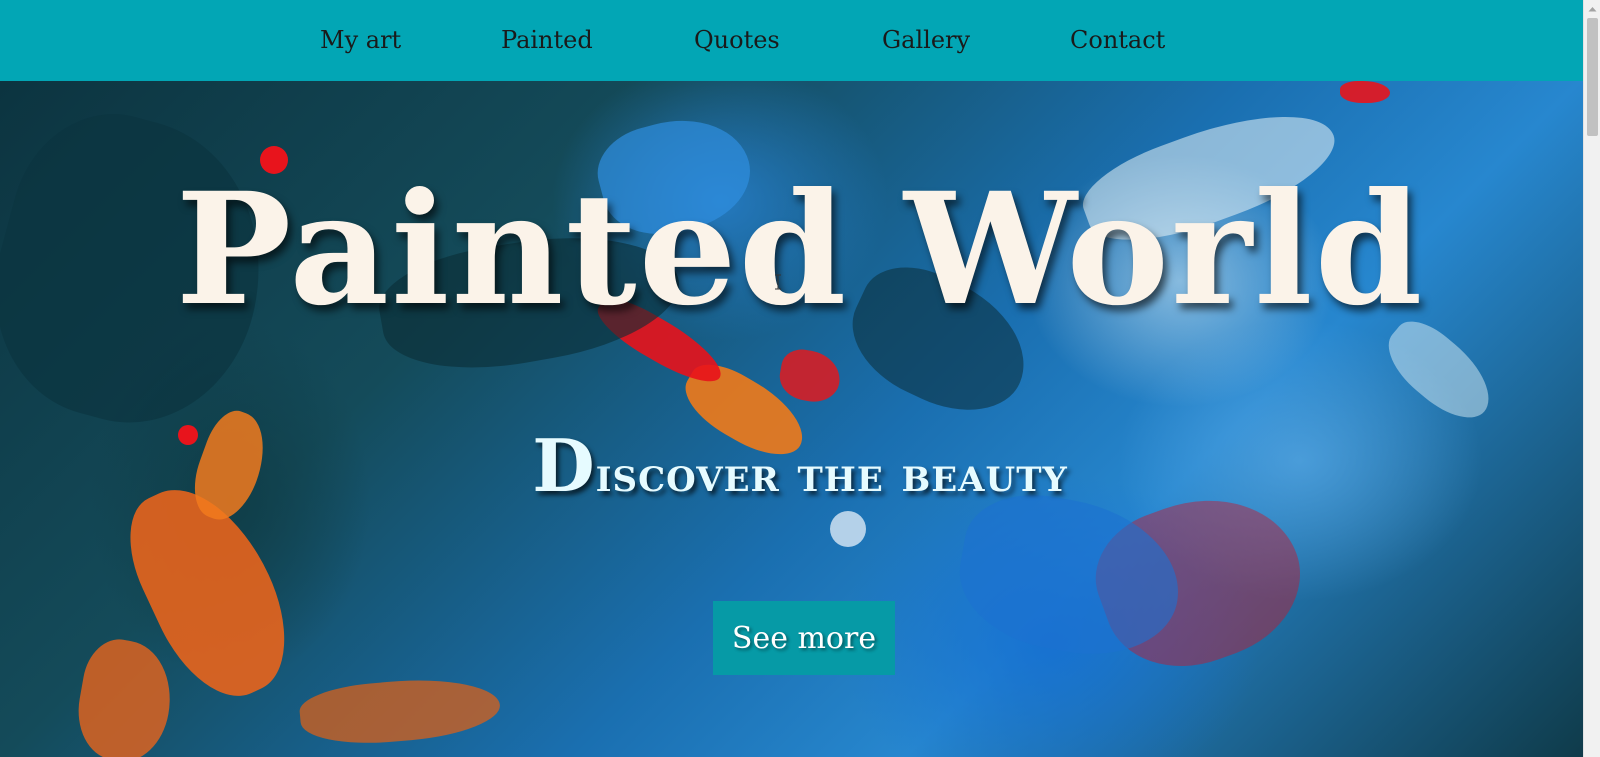 The image size is (1600, 757). I want to click on scrollbar-thumb, so click(1592, 77).